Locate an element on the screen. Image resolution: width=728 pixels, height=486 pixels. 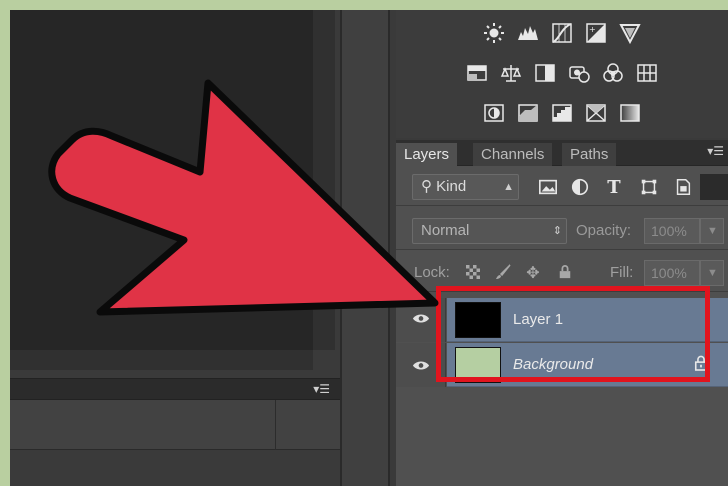
filter-kind-select: ⚲ Kind ▲ is located at coordinates (465, 187).